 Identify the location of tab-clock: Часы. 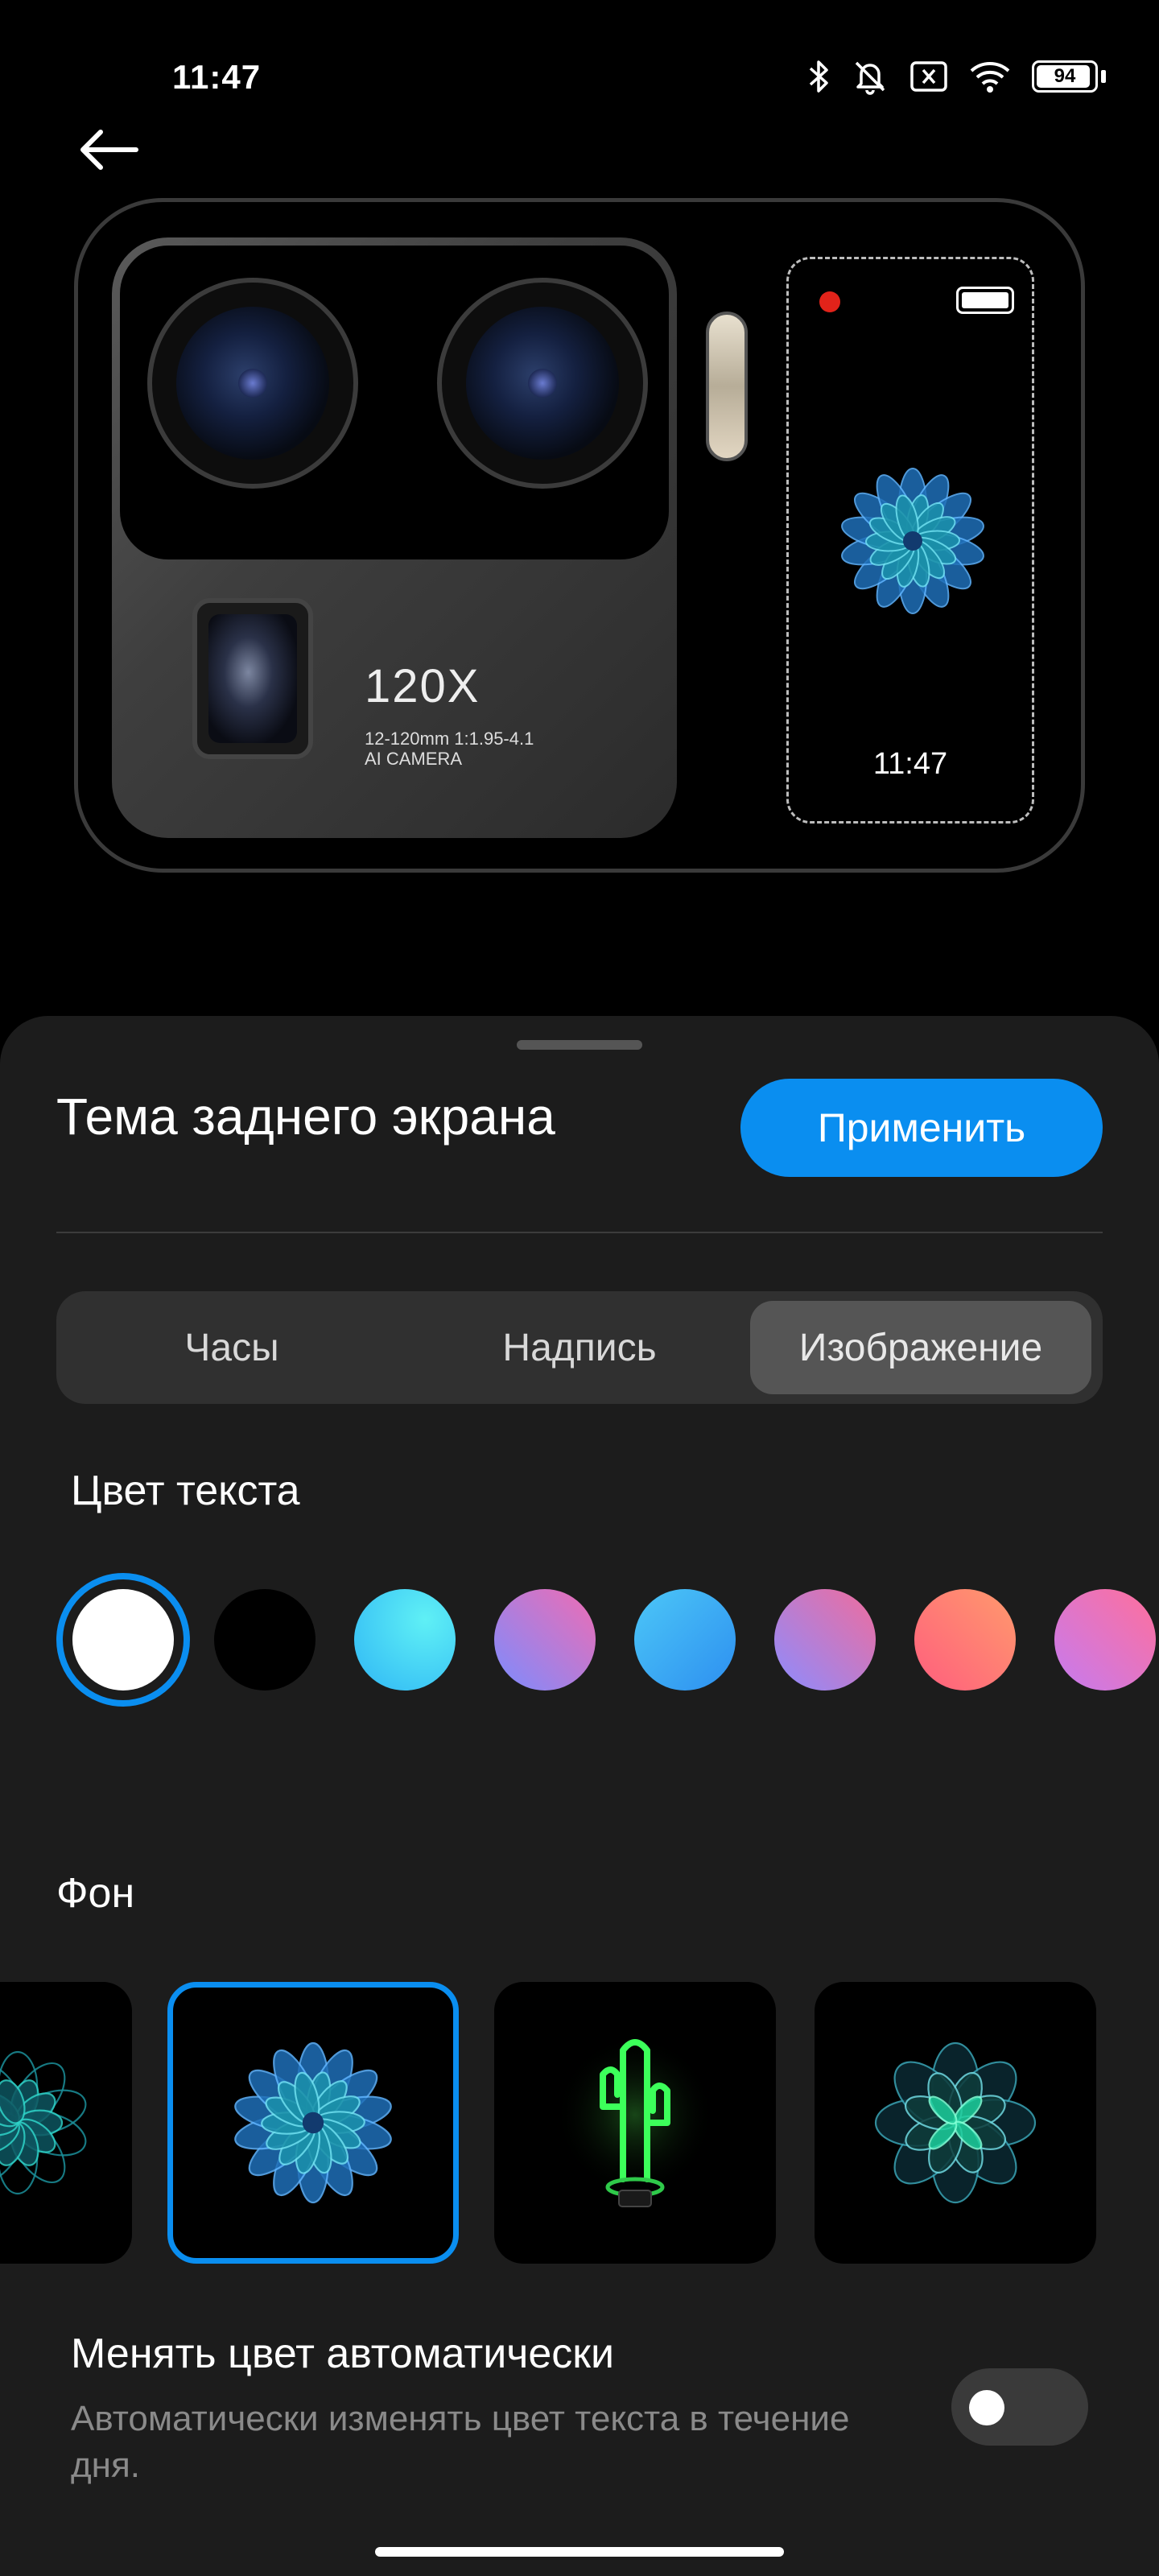
(231, 1347).